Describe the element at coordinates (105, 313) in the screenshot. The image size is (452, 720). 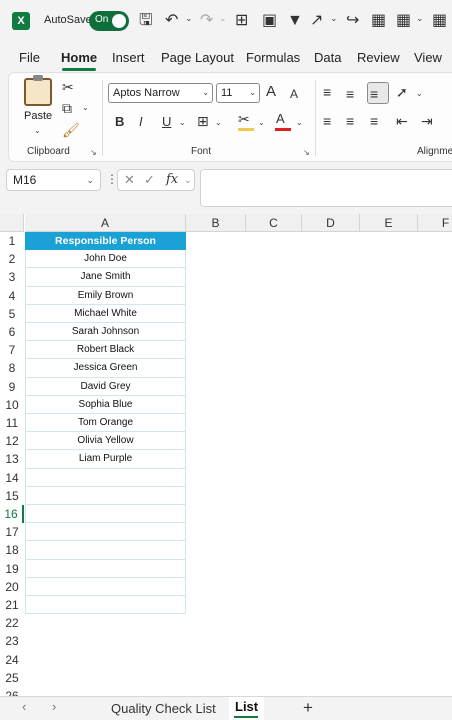
I see `table-cell: Michael White` at that location.